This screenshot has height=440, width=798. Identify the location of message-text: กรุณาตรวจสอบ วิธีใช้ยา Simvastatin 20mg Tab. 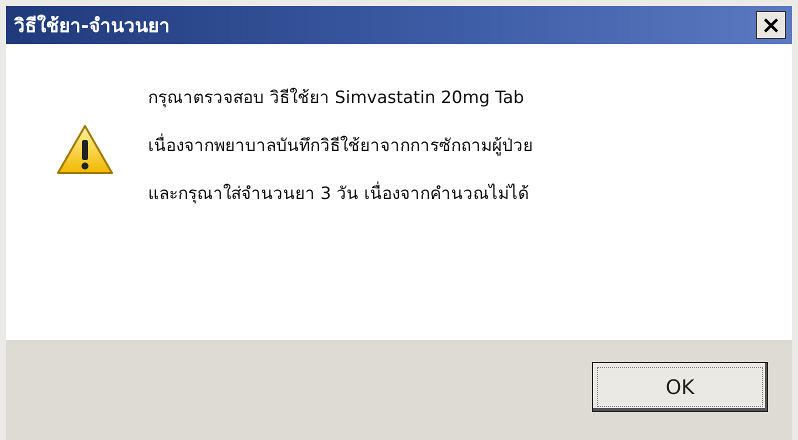
(337, 98).